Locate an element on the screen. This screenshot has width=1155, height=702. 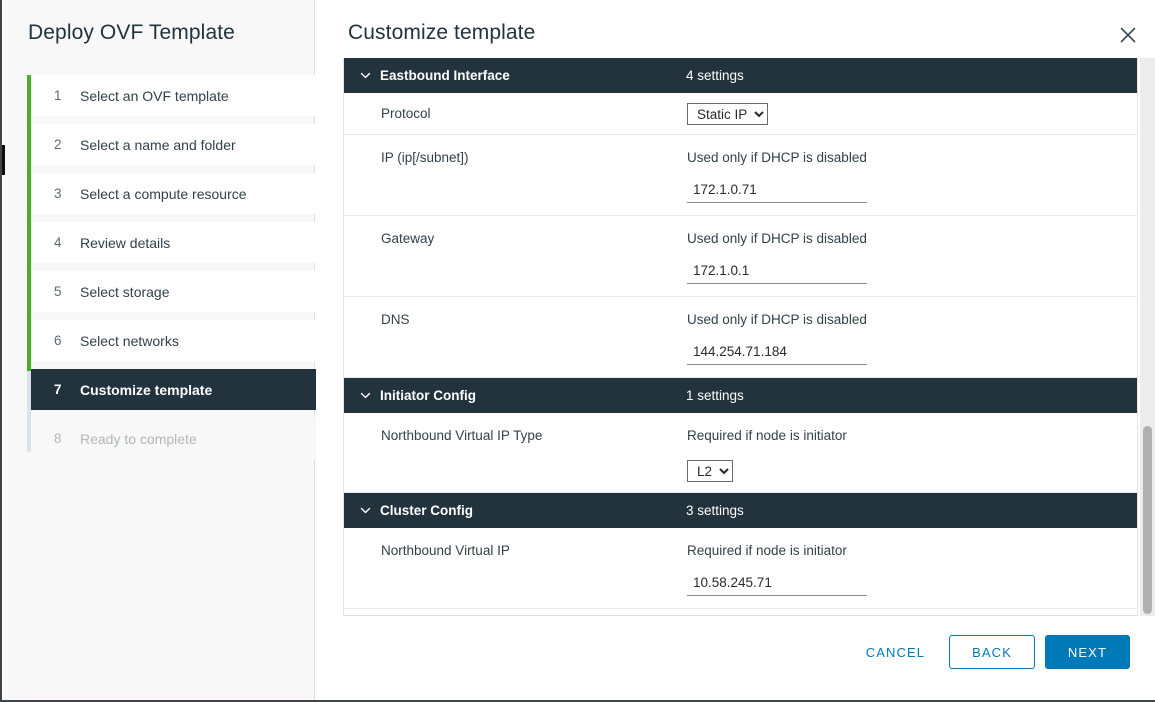
wizard-step-label: Select storage is located at coordinates (125, 291).